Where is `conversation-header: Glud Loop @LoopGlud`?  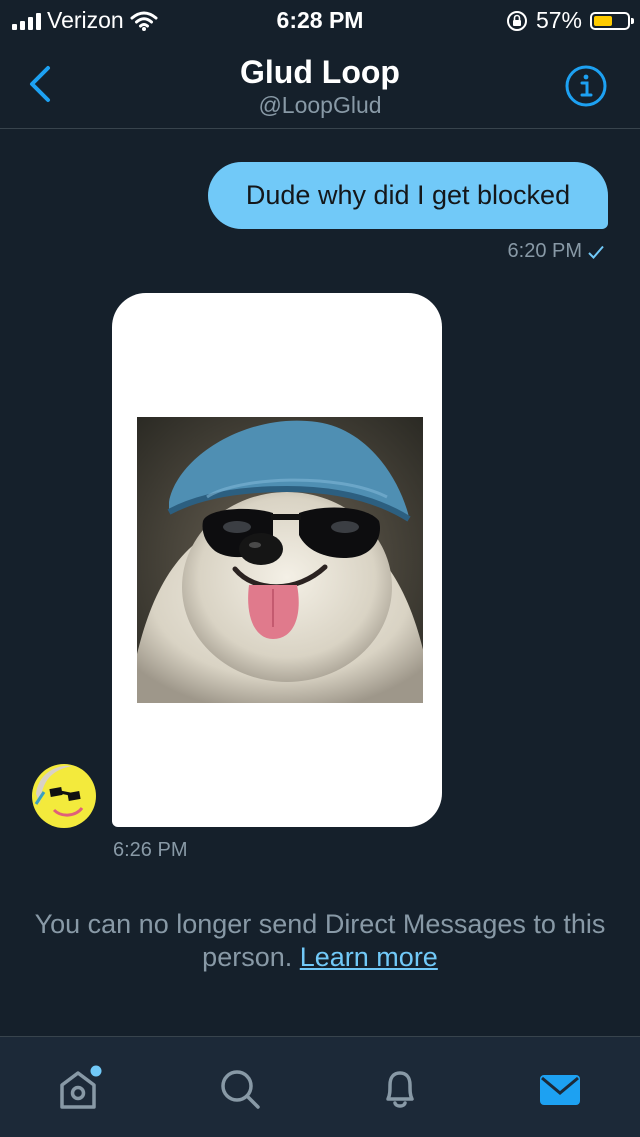 conversation-header: Glud Loop @LoopGlud is located at coordinates (320, 84).